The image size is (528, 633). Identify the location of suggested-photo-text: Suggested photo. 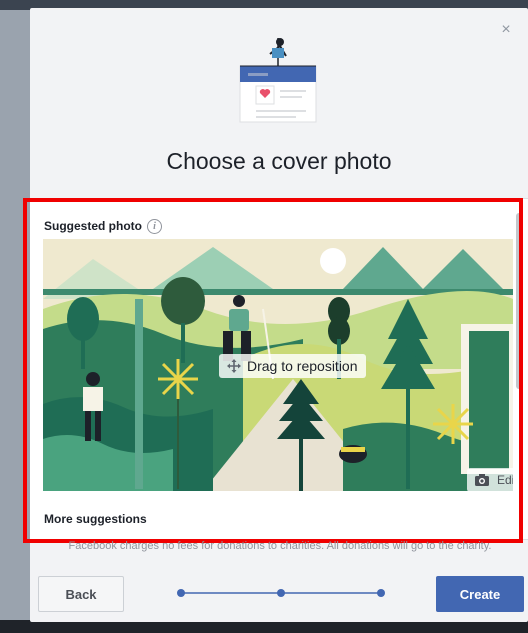
(93, 226).